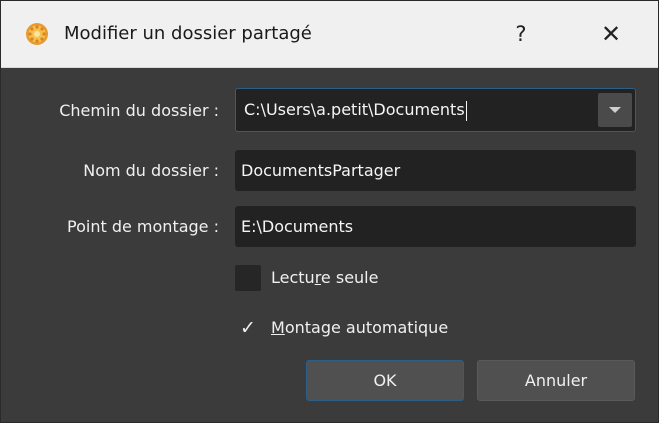  What do you see at coordinates (466, 110) in the screenshot?
I see `text-caret` at bounding box center [466, 110].